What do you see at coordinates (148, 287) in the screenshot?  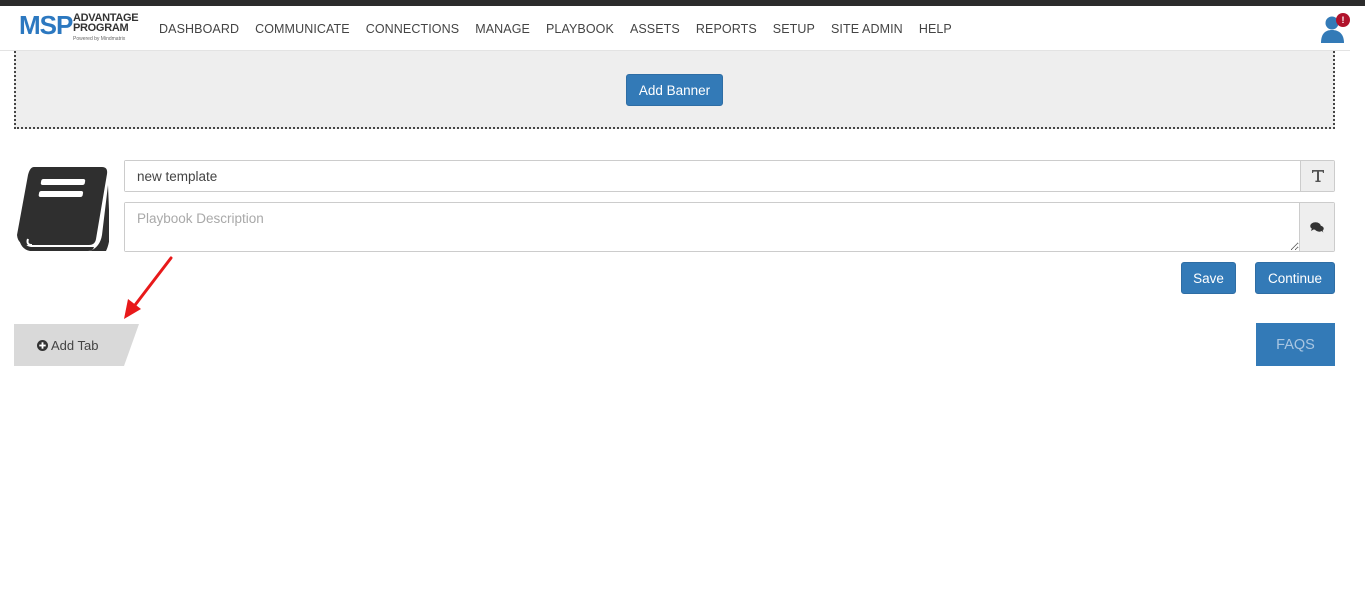 I see `annotation-arrow` at bounding box center [148, 287].